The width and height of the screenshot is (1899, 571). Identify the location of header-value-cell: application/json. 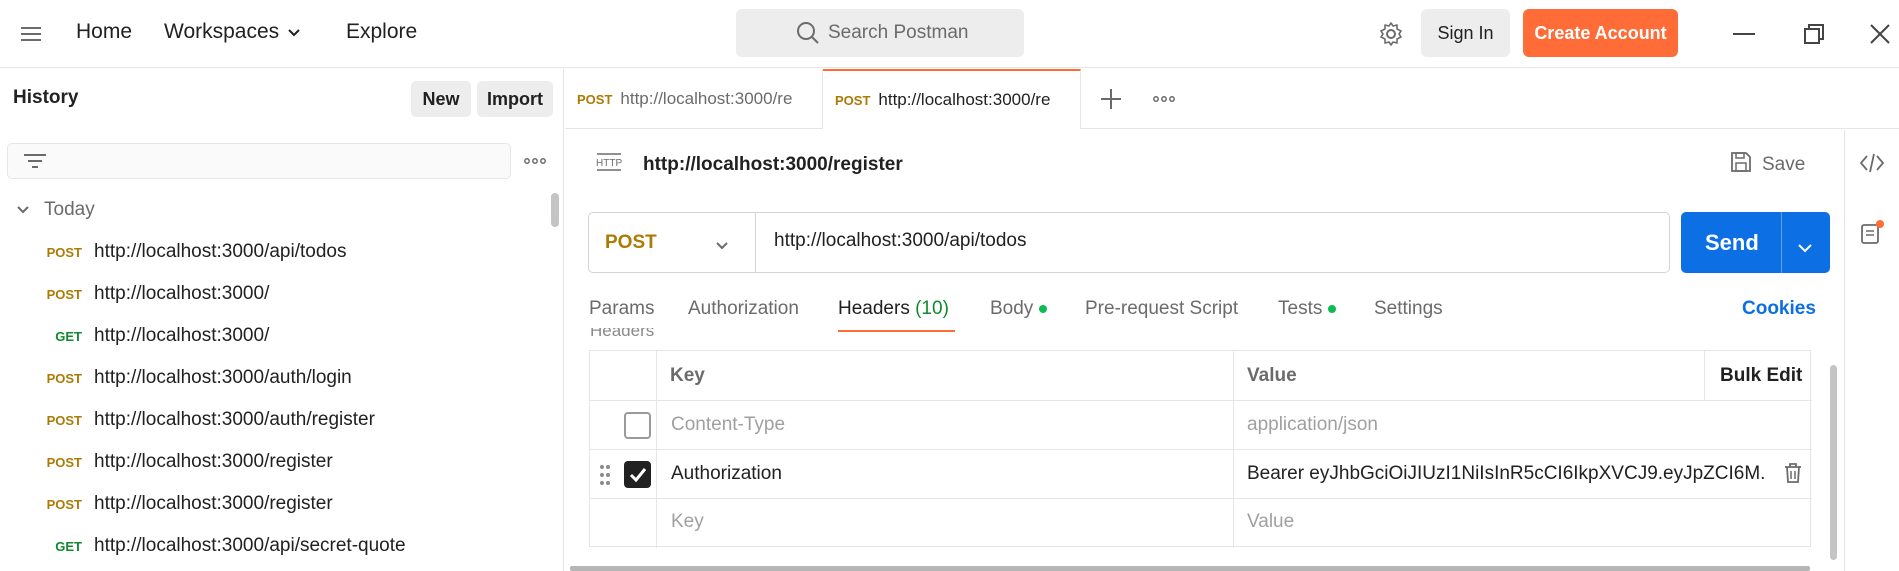
(1312, 425).